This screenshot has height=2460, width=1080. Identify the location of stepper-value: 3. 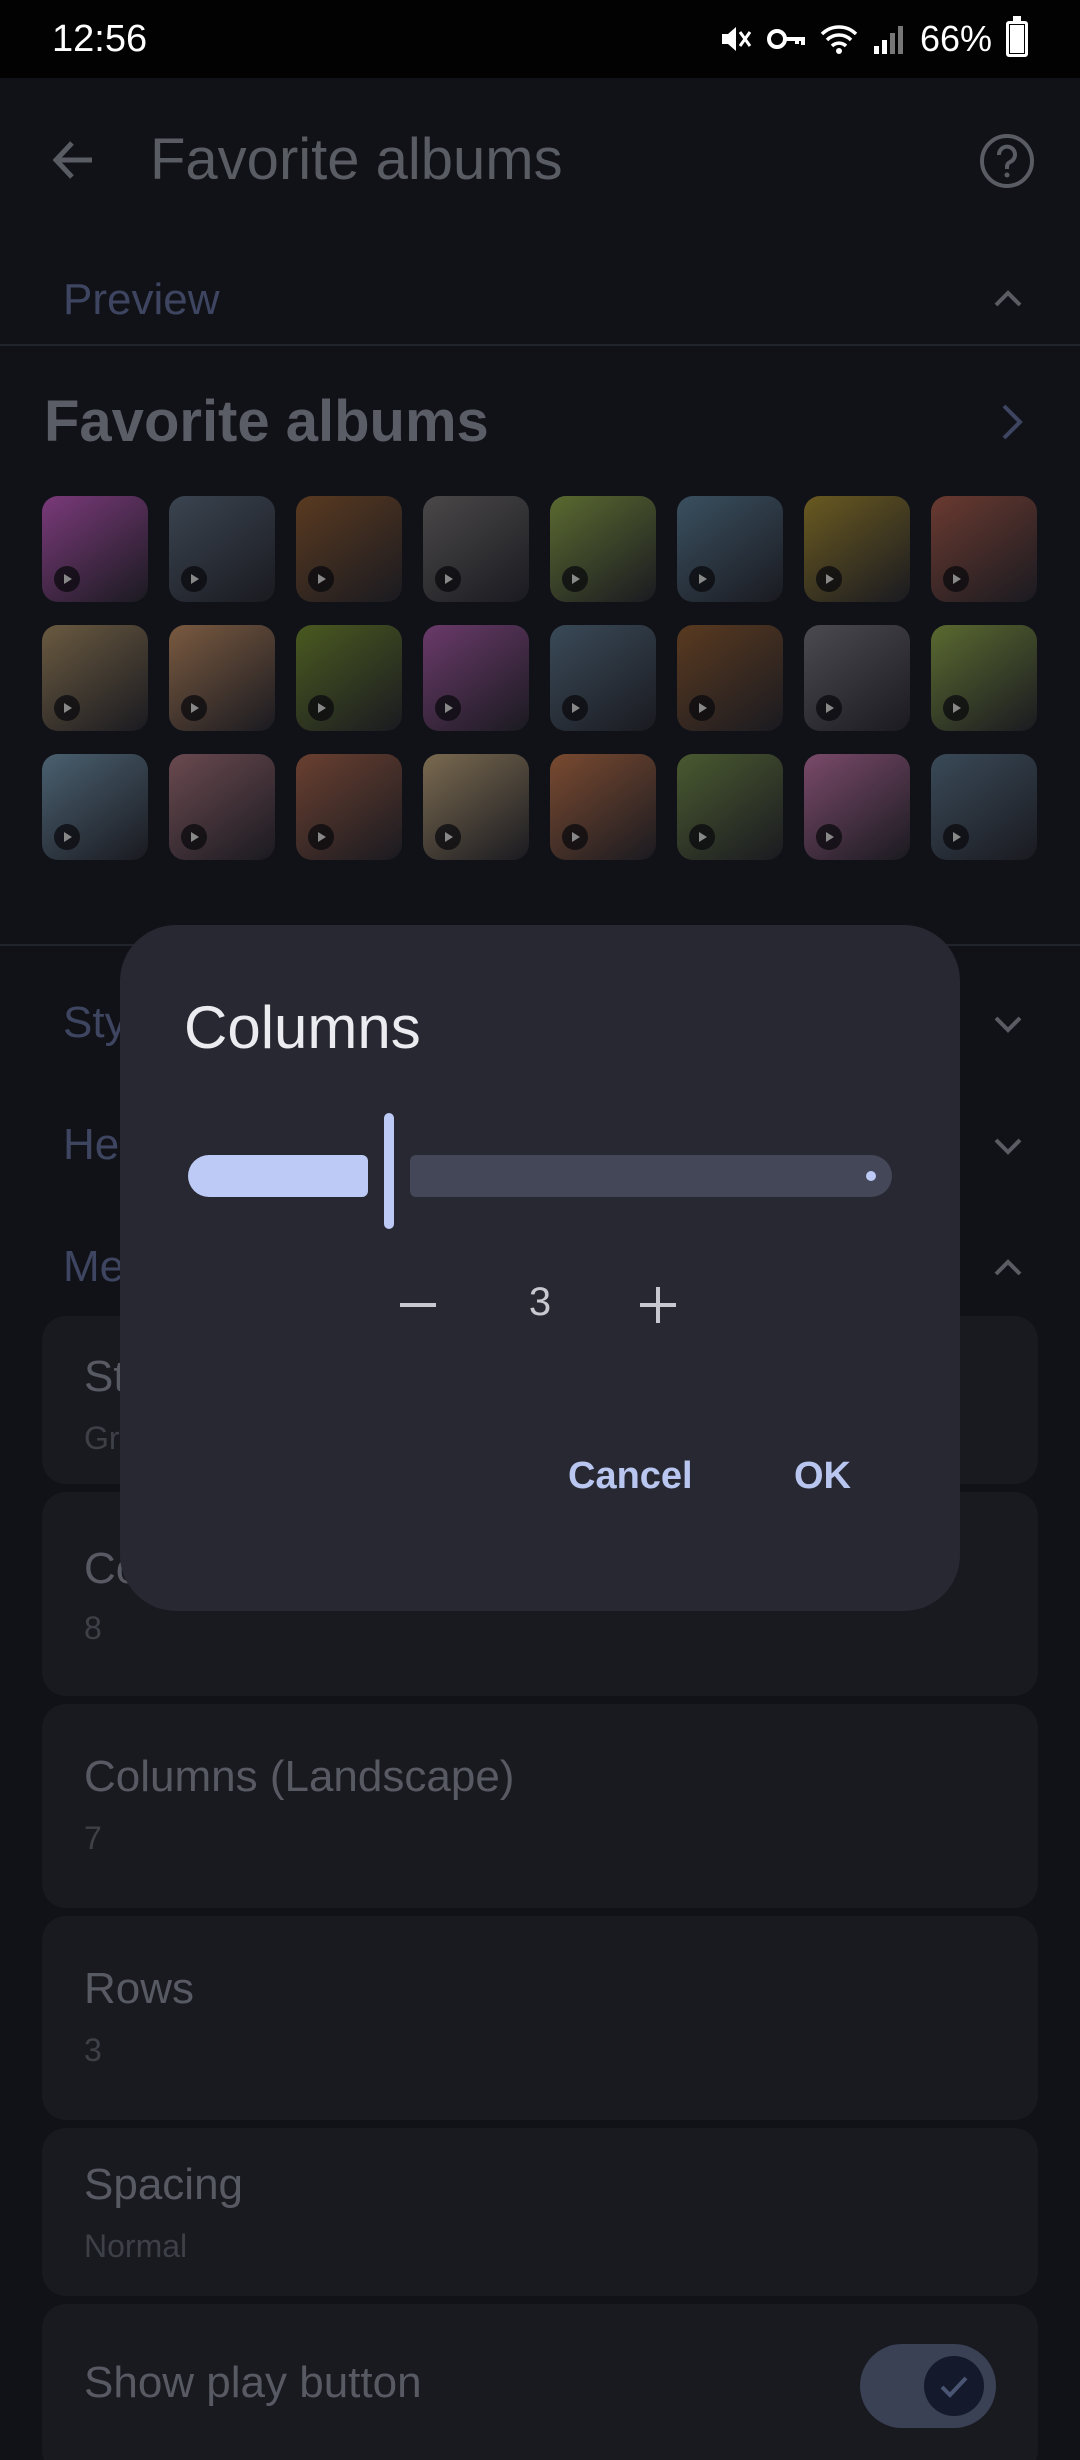
(540, 1302).